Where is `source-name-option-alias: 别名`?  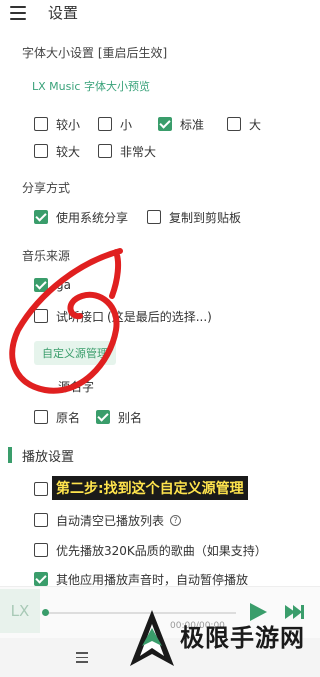
source-name-option-alias: 别名 is located at coordinates (119, 417).